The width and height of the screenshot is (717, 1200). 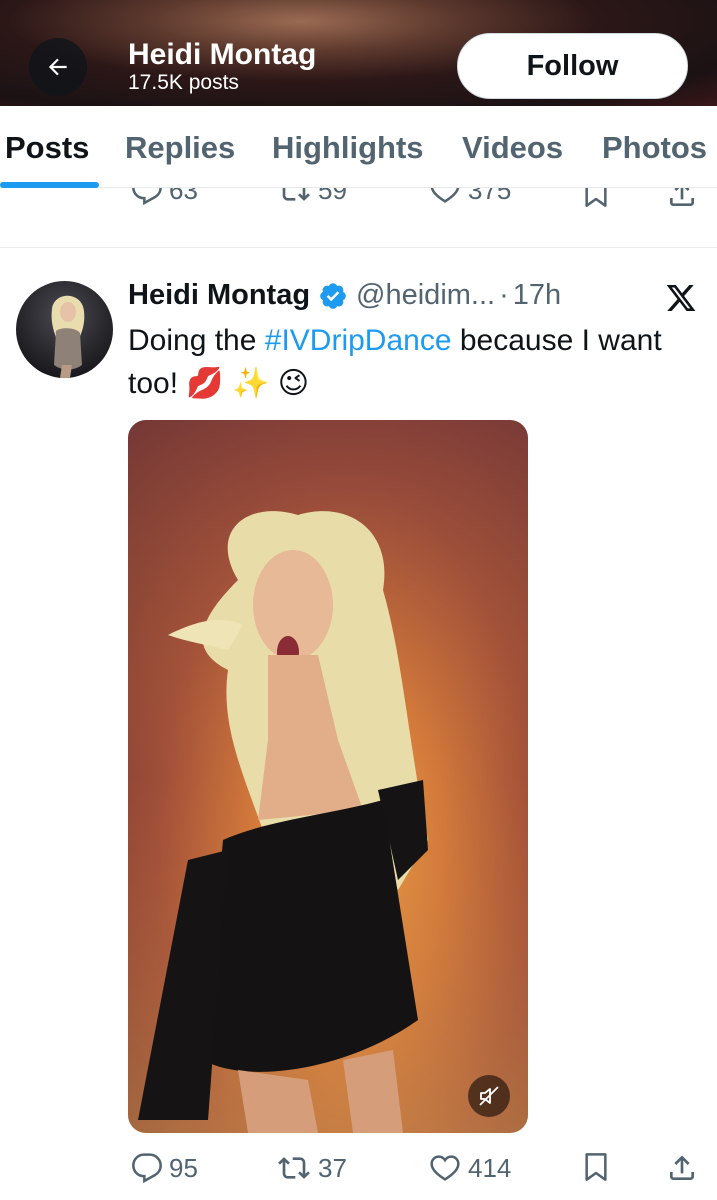 I want to click on previous-like-button: 375, so click(x=469, y=197).